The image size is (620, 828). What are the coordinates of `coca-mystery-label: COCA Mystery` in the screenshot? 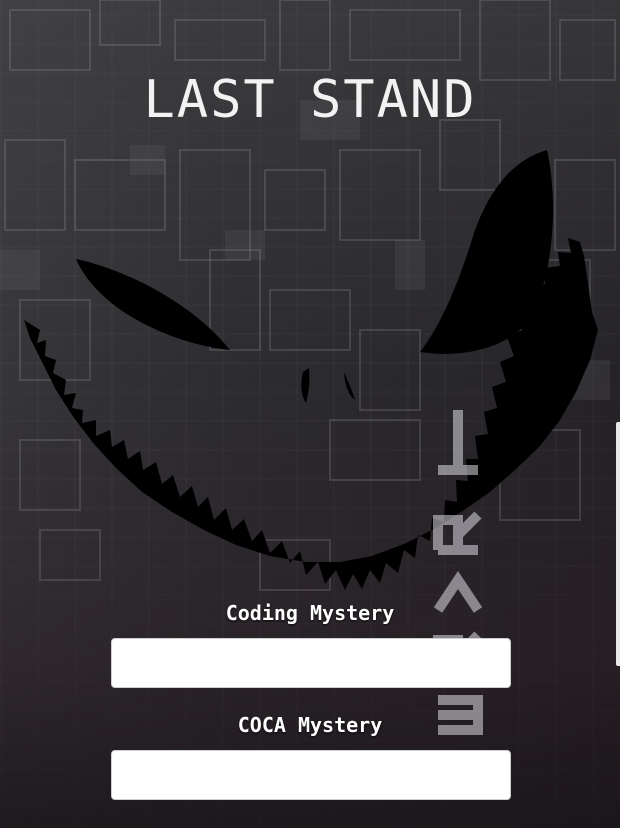 It's located at (310, 725).